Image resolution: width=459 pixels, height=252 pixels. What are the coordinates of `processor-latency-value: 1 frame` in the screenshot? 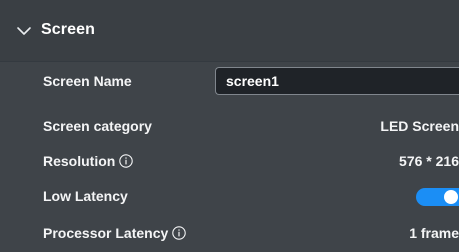 It's located at (434, 233).